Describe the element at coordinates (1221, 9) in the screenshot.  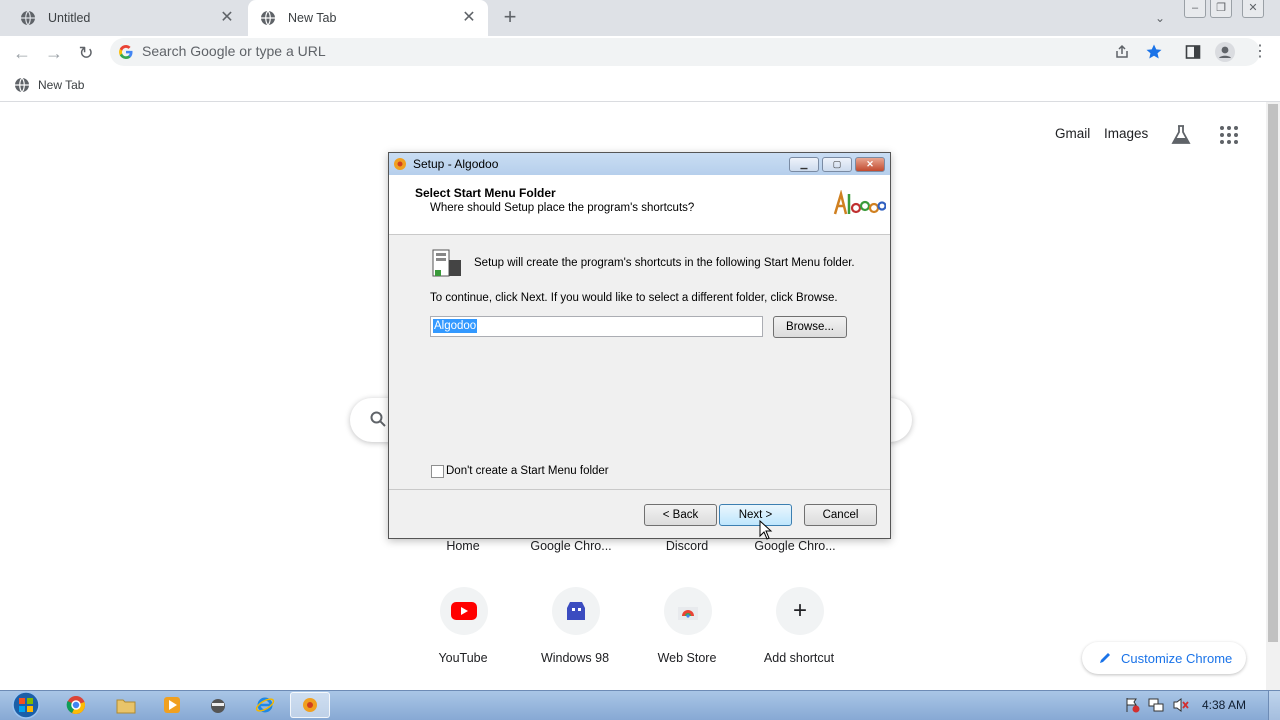
I see `restore-icon: ❐` at that location.